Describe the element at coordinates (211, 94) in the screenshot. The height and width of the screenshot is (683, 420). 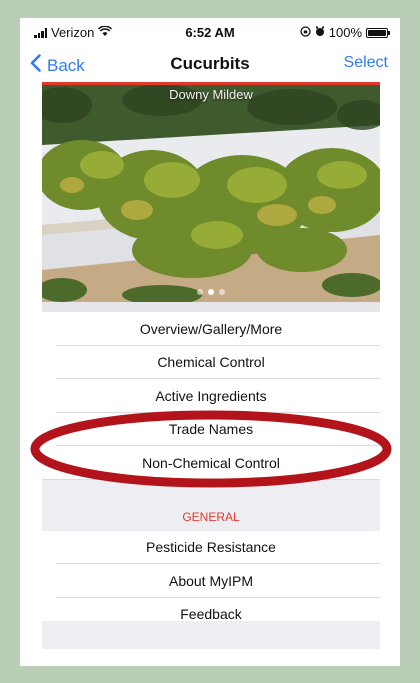
I see `hero-caption: Downy Mildew` at that location.